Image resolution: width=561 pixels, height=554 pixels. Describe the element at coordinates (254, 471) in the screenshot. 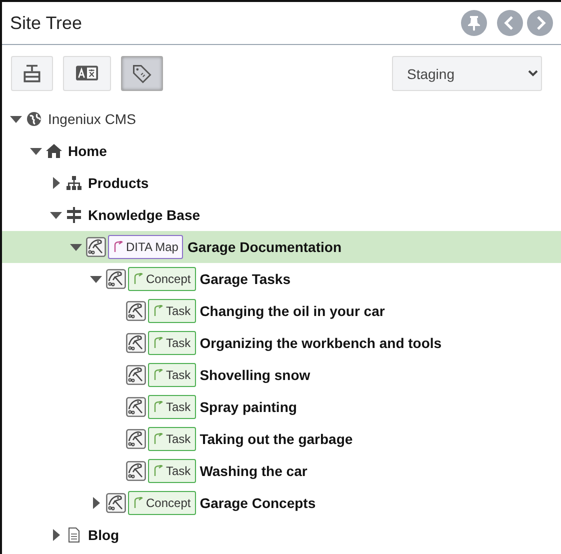

I see `node-label: Washing the car` at that location.